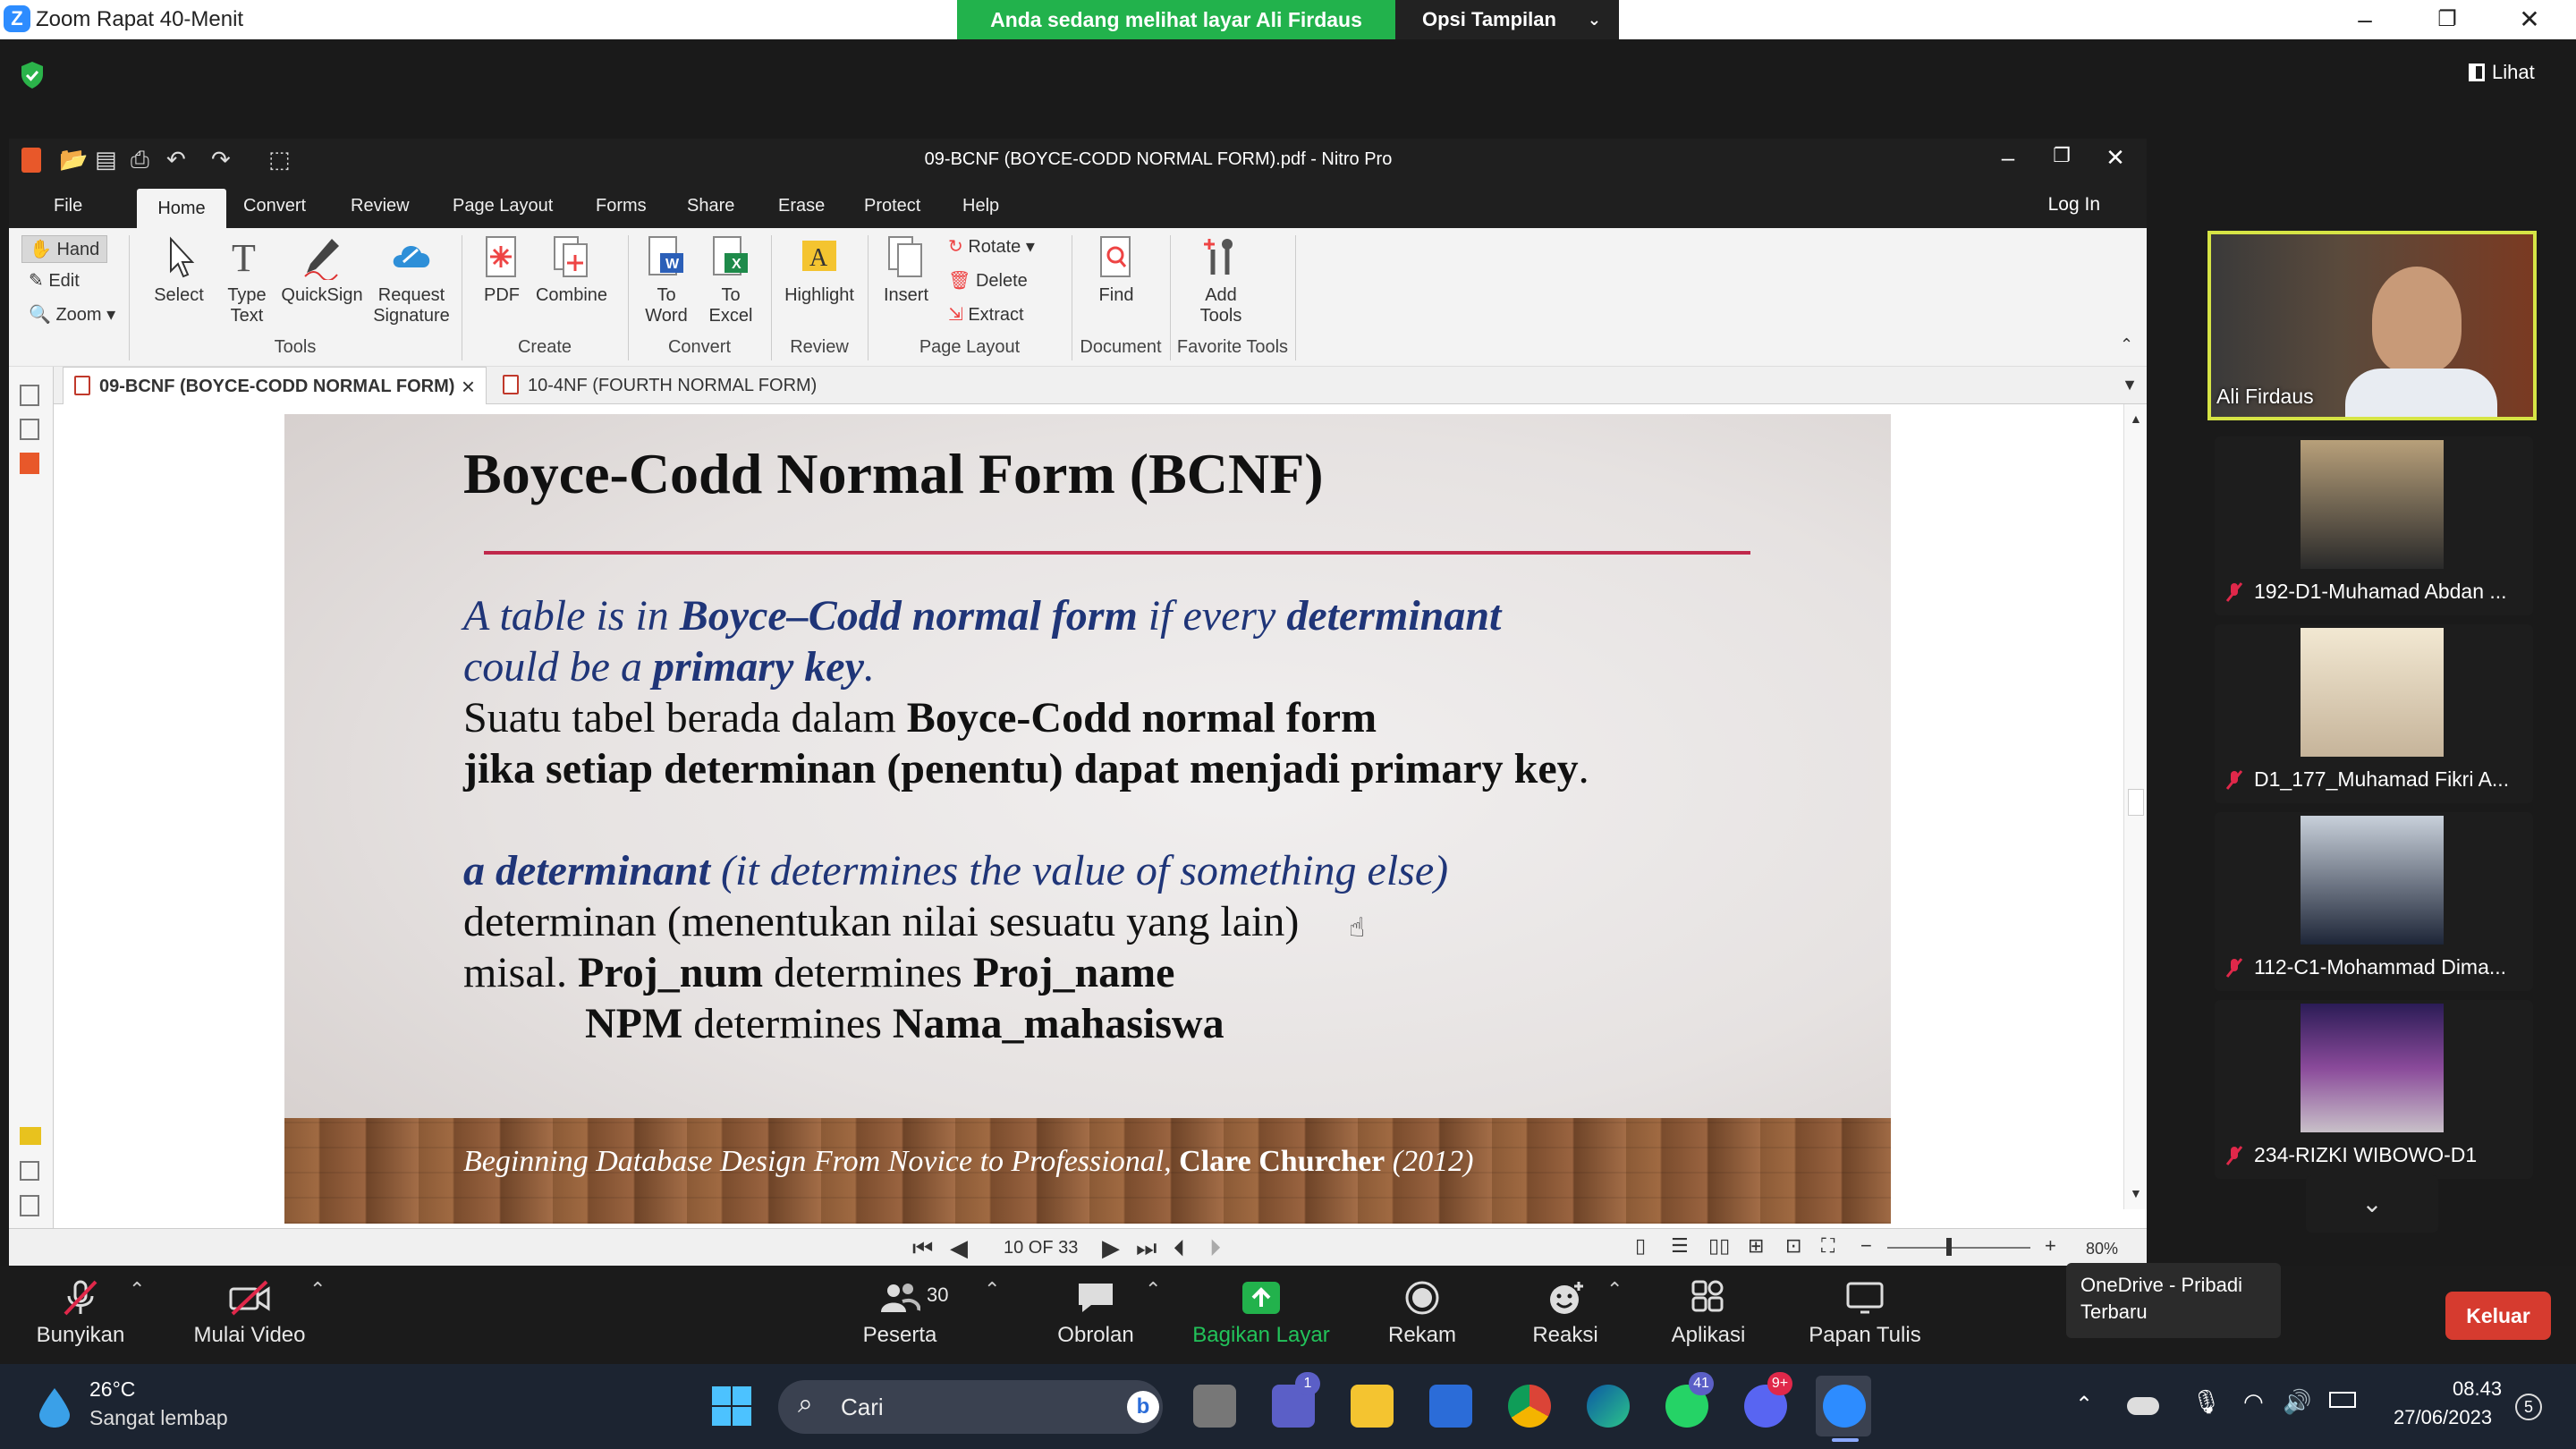  I want to click on tab-home: Home, so click(181, 208).